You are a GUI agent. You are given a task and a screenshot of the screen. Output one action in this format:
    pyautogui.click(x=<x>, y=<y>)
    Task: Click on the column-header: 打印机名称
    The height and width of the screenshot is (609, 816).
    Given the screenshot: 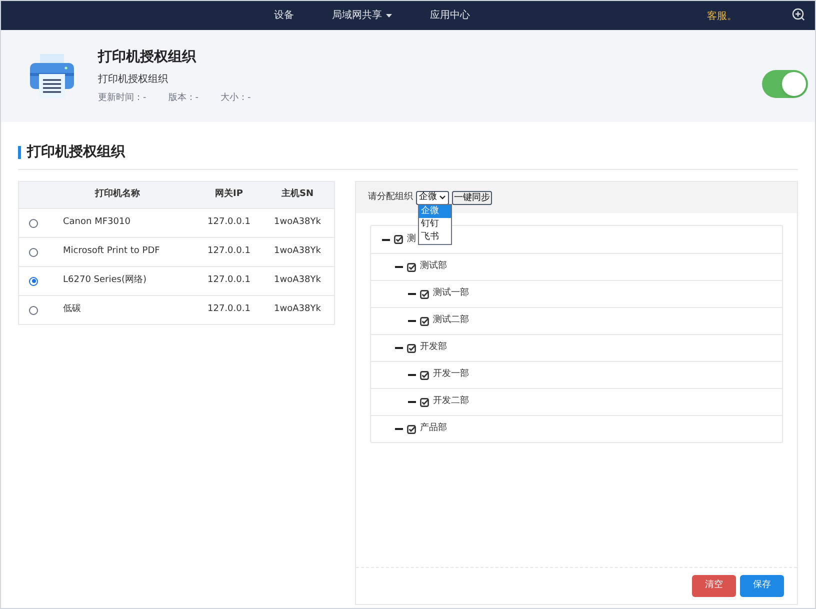 What is the action you would take?
    pyautogui.click(x=117, y=195)
    